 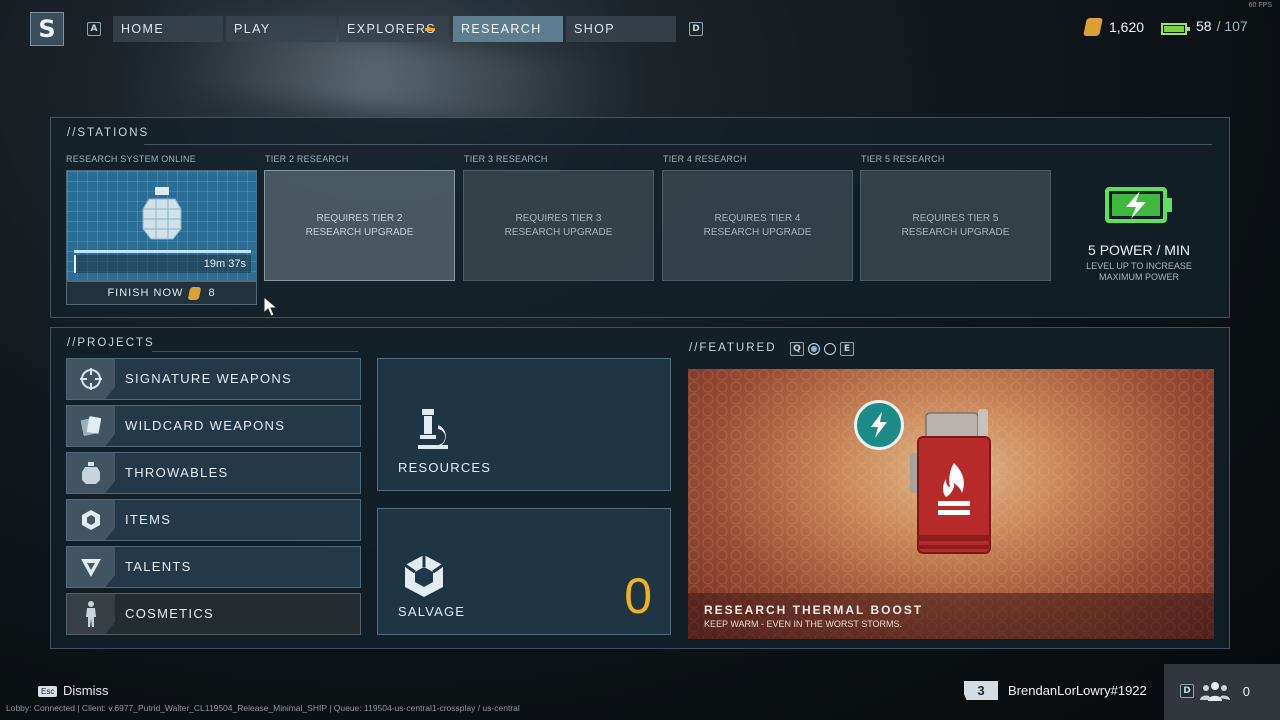 I want to click on figure-icon, so click(x=91, y=614).